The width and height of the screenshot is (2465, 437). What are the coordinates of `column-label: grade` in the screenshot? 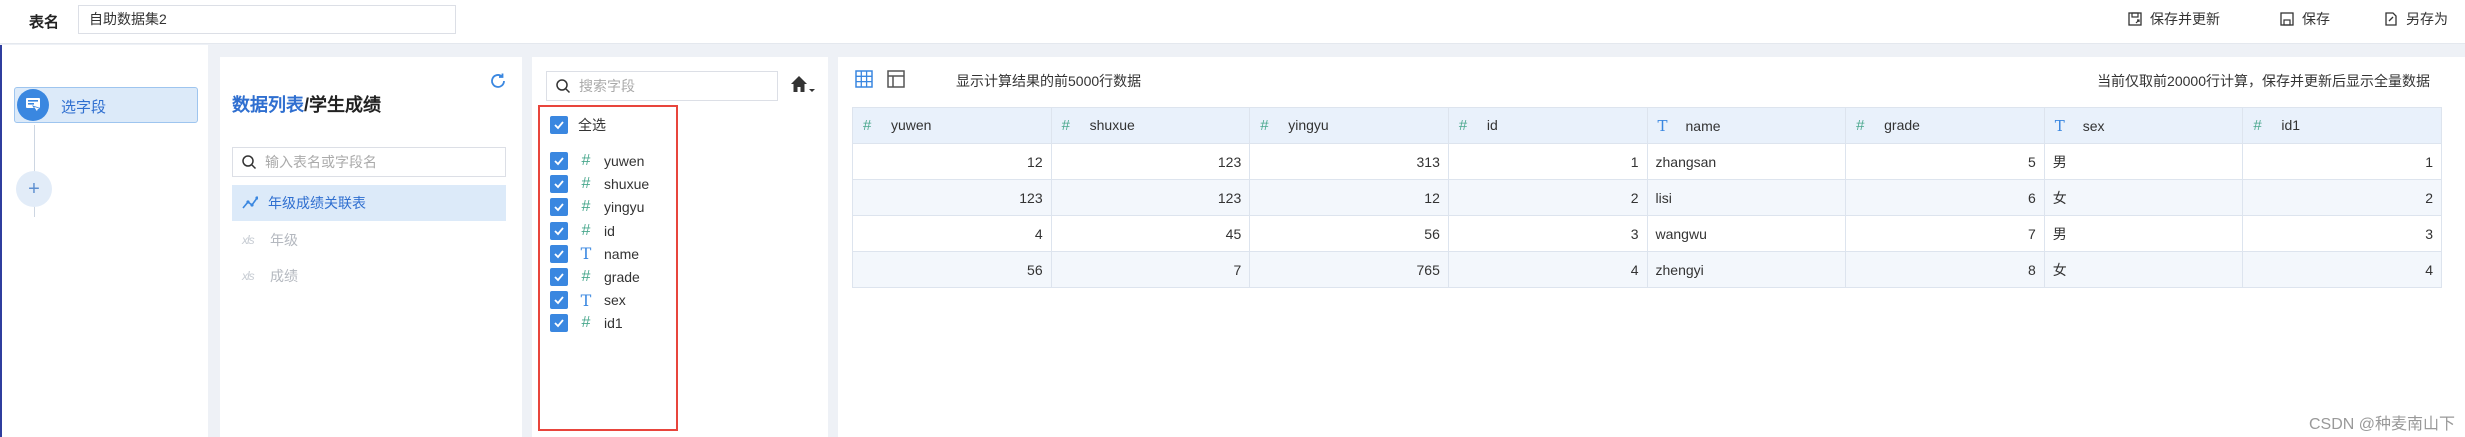 It's located at (1902, 125).